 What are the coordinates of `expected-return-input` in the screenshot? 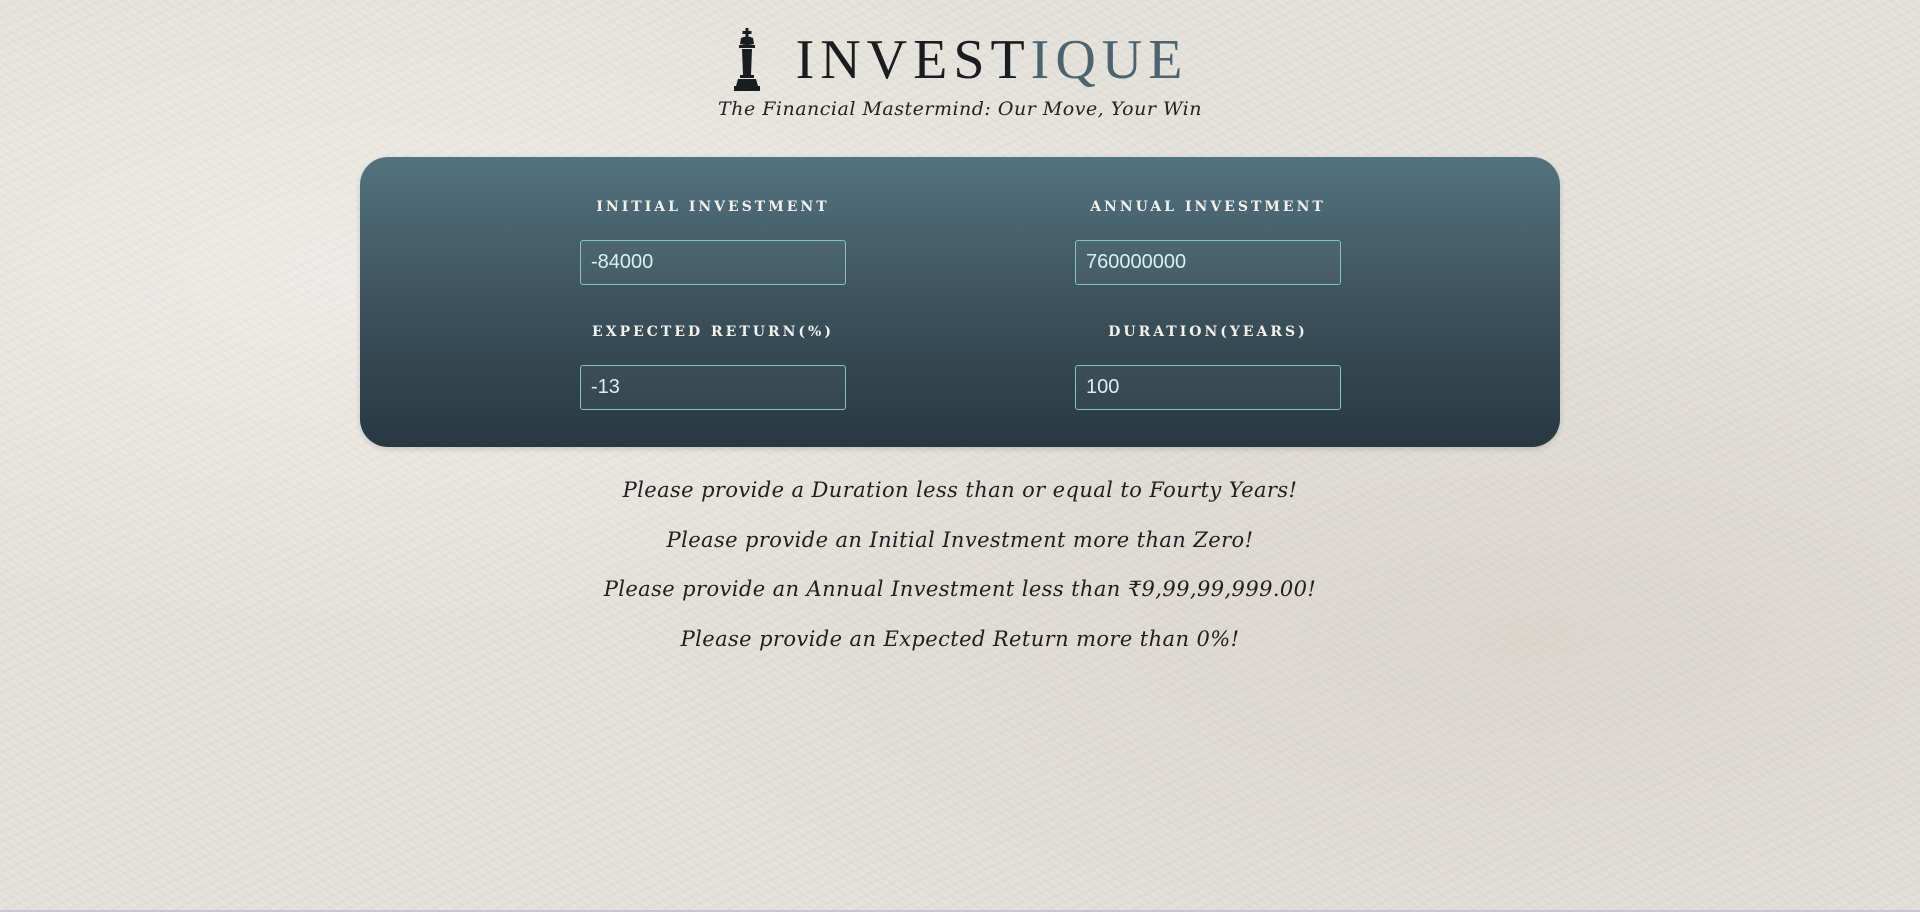 It's located at (713, 387).